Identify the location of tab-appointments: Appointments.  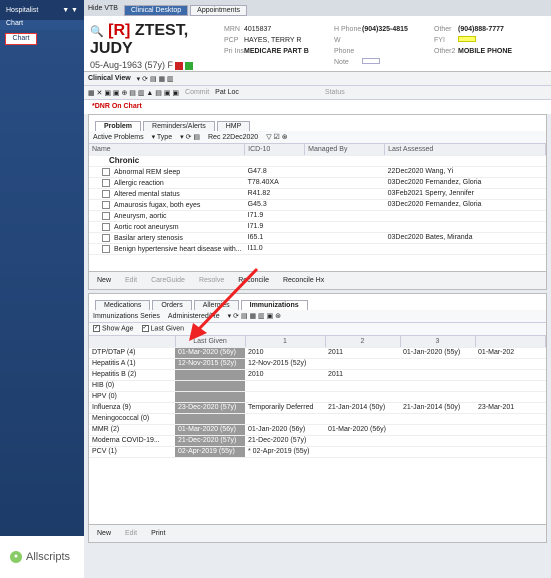
(218, 10).